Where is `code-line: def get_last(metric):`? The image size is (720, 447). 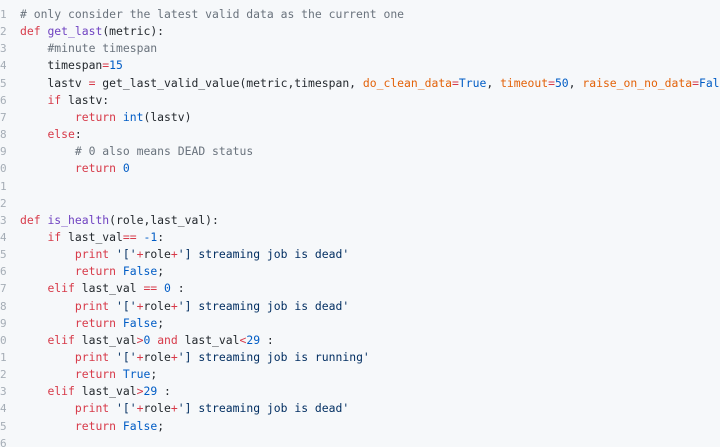 code-line: def get_last(metric): is located at coordinates (92, 31).